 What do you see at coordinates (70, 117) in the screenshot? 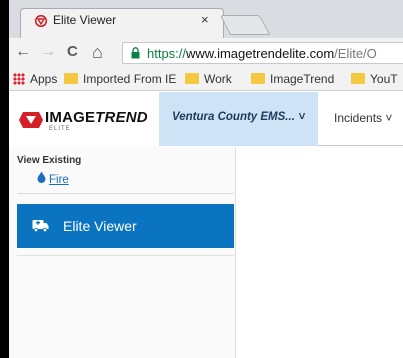
I see `logo-text-main: IMAGE` at bounding box center [70, 117].